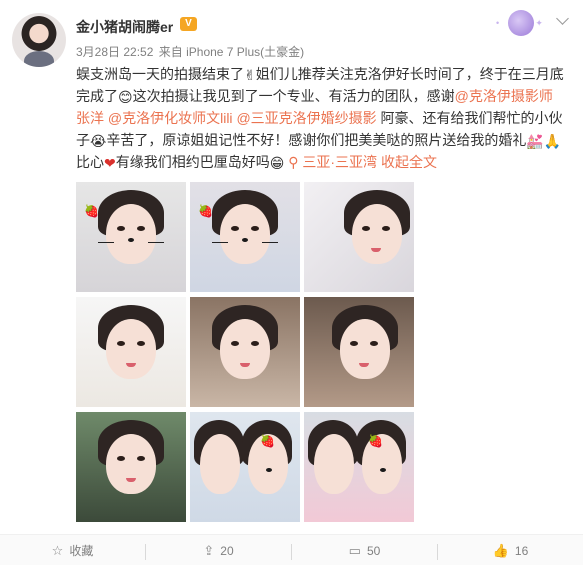  What do you see at coordinates (209, 550) in the screenshot?
I see `repost-icon: ⇪` at bounding box center [209, 550].